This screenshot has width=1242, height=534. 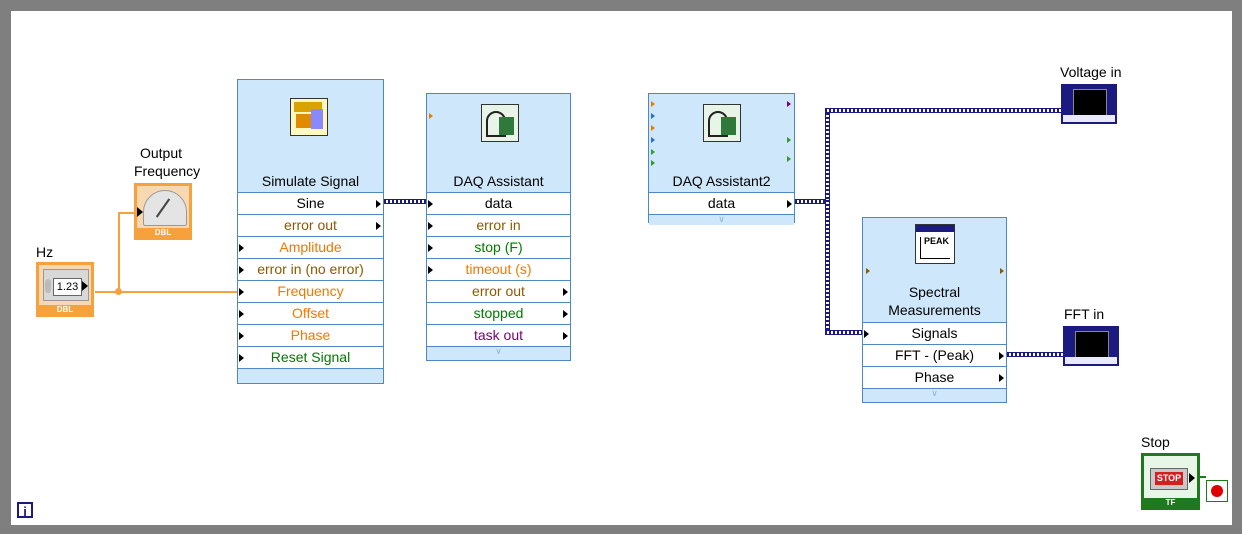 What do you see at coordinates (45, 252) in the screenshot?
I see `hz-label: Hz` at bounding box center [45, 252].